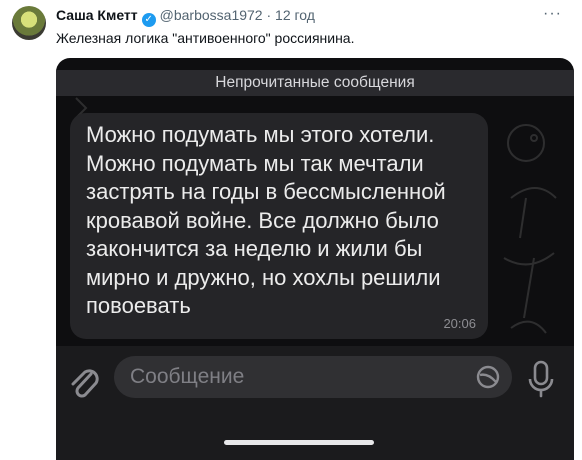 This screenshot has width=582, height=460. I want to click on tweet-time: 12 год, so click(295, 15).